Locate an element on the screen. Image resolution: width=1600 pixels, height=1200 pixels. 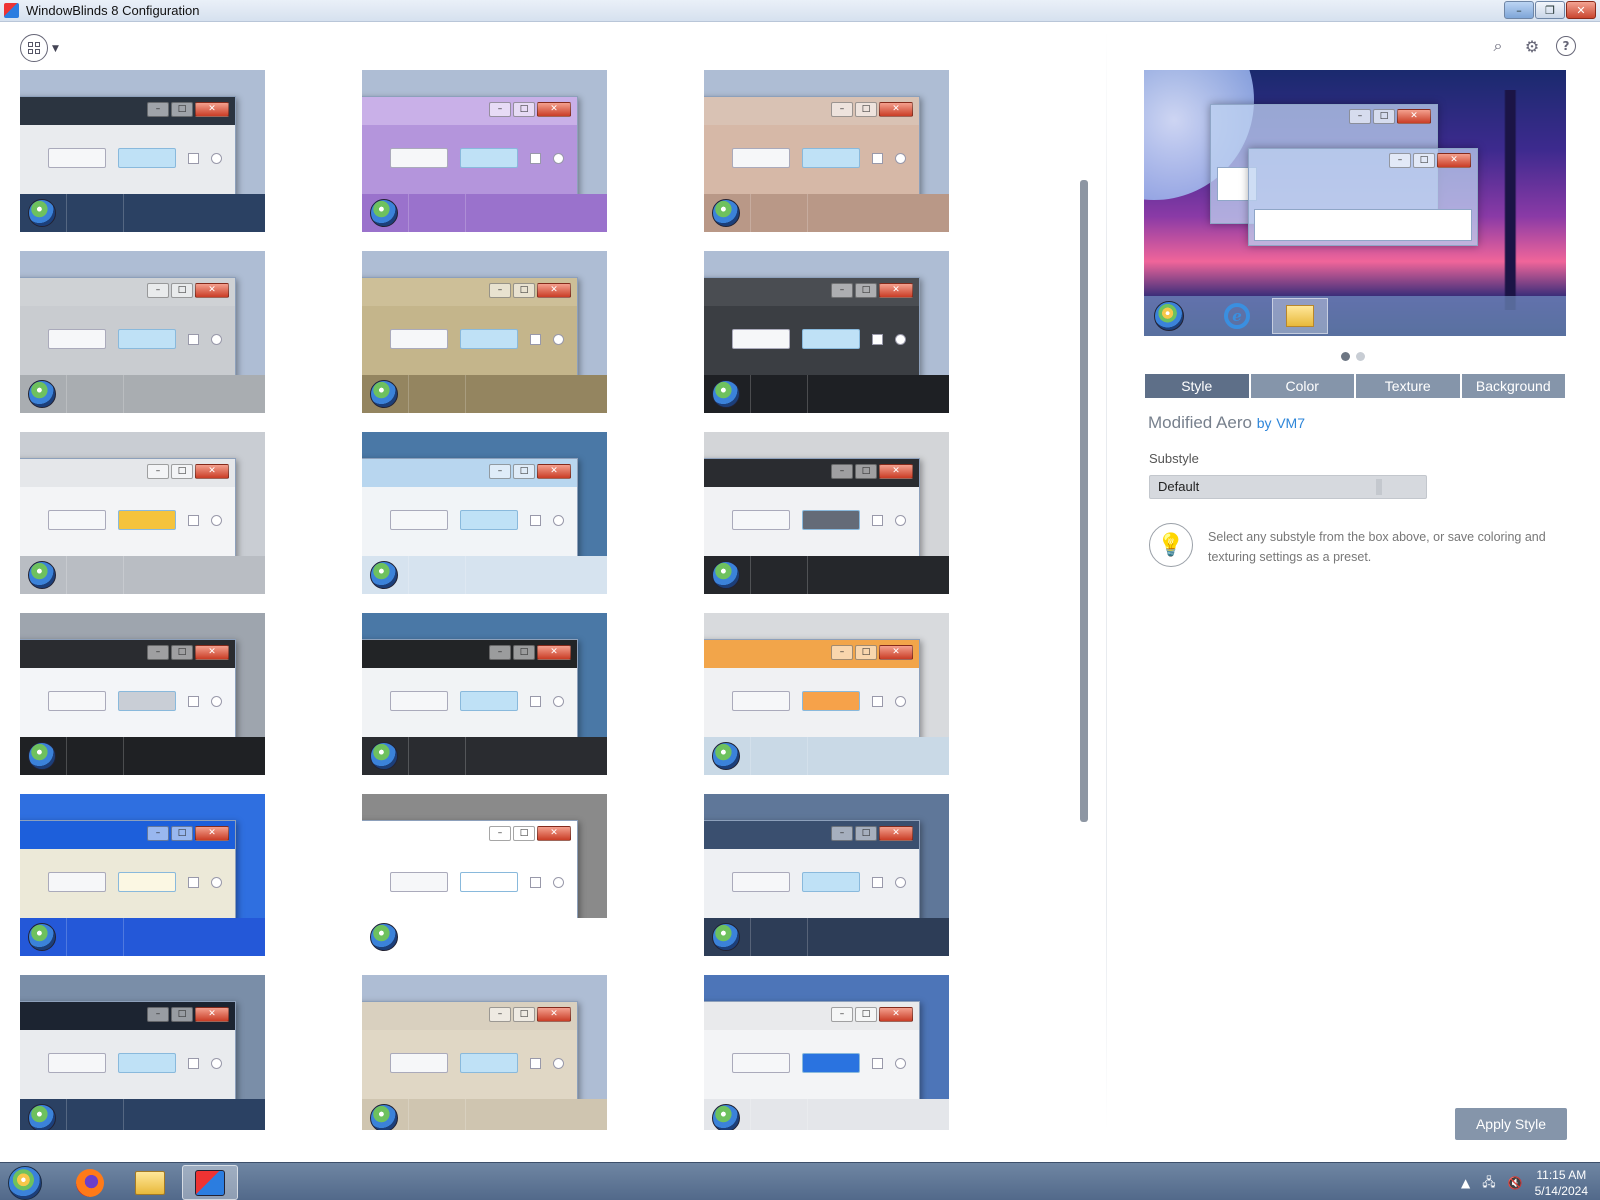
settings-icon: ⚙ is located at coordinates (1532, 46).